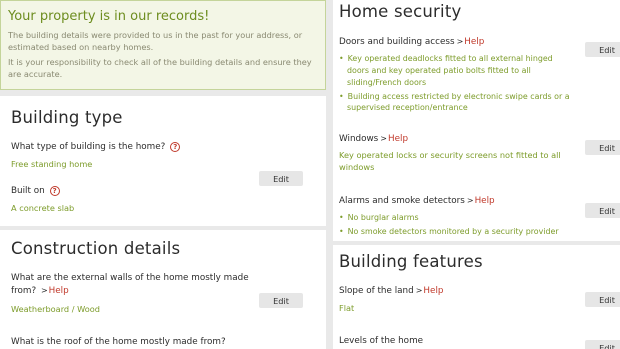  I want to click on building-features-title: Building features, so click(411, 261).